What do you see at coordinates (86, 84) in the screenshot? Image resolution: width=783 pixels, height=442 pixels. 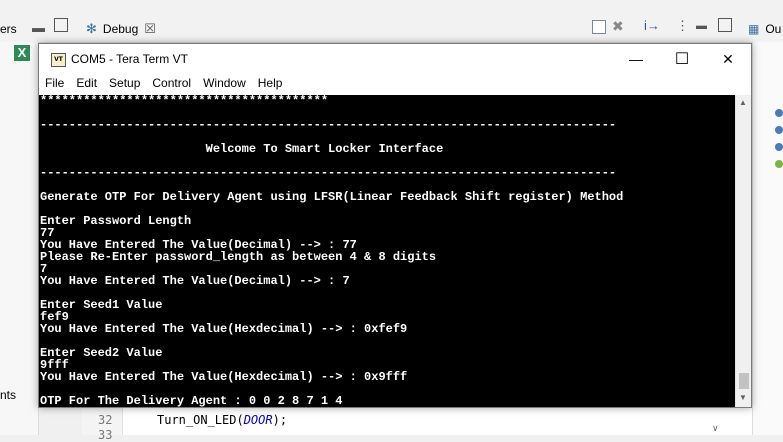 I see `menu-edit: Edit` at bounding box center [86, 84].